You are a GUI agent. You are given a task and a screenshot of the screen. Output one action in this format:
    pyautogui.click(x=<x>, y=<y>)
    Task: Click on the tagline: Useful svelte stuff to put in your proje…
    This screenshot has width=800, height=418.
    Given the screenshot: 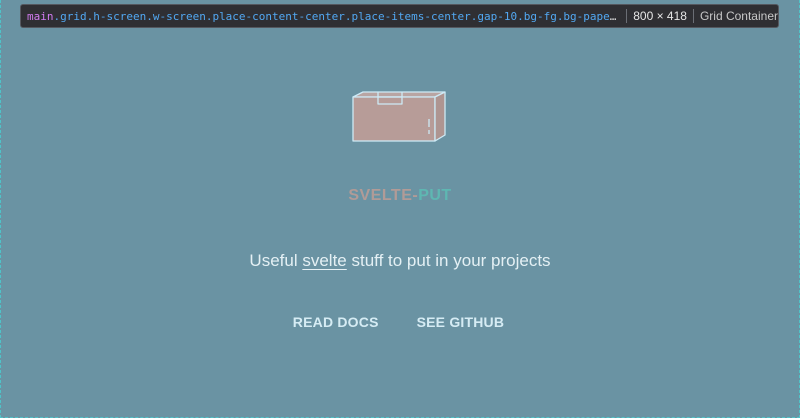 What is the action you would take?
    pyautogui.click(x=400, y=261)
    